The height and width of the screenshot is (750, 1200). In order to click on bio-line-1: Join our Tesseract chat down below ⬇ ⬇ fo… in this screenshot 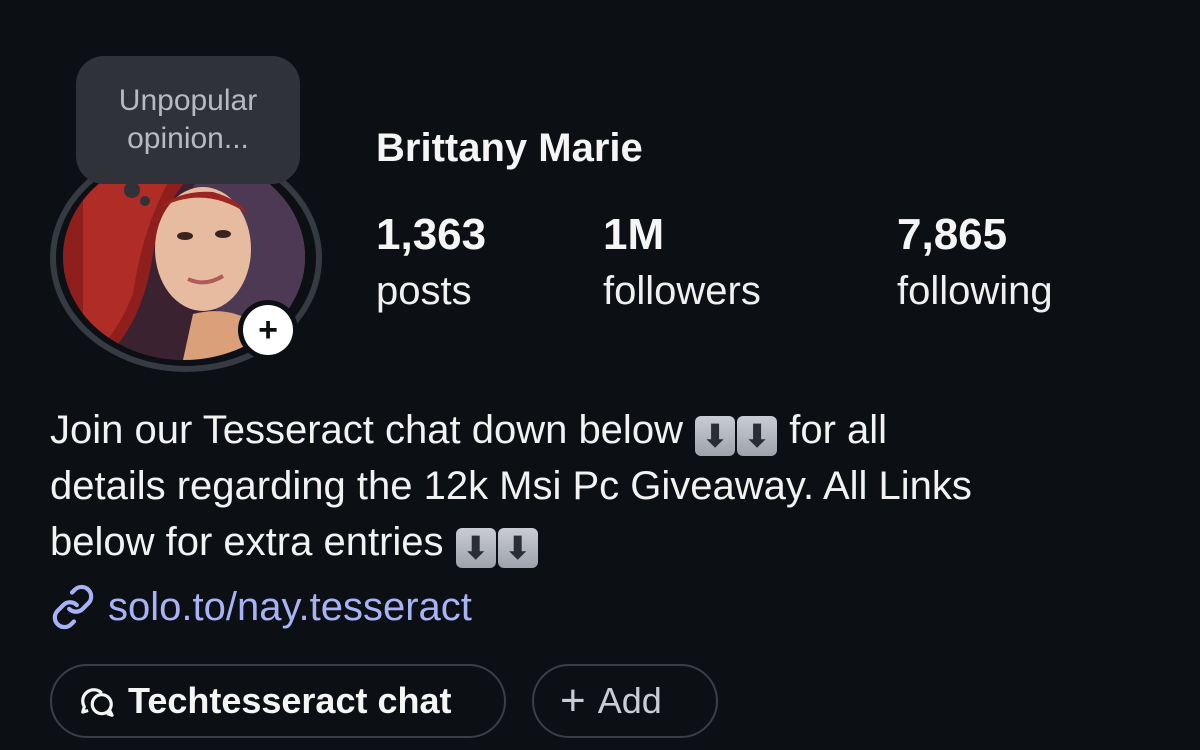, I will do `click(600, 430)`.